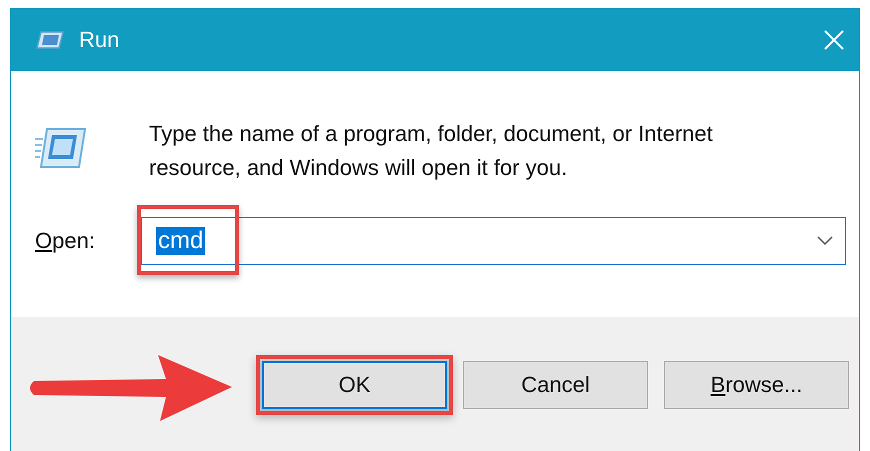  What do you see at coordinates (555, 385) in the screenshot?
I see `dialog-button: Cancel` at bounding box center [555, 385].